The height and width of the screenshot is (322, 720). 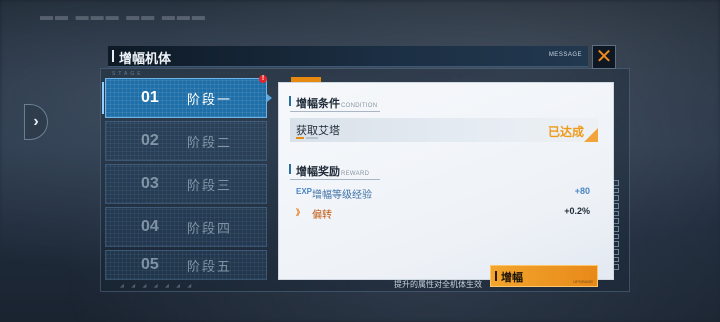 I want to click on reward-name: 增幅等级经验, so click(x=342, y=195).